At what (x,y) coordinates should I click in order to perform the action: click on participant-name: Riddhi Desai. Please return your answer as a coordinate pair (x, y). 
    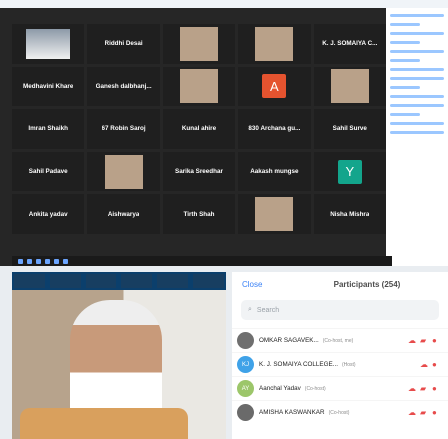
    Looking at the image, I should click on (123, 44).